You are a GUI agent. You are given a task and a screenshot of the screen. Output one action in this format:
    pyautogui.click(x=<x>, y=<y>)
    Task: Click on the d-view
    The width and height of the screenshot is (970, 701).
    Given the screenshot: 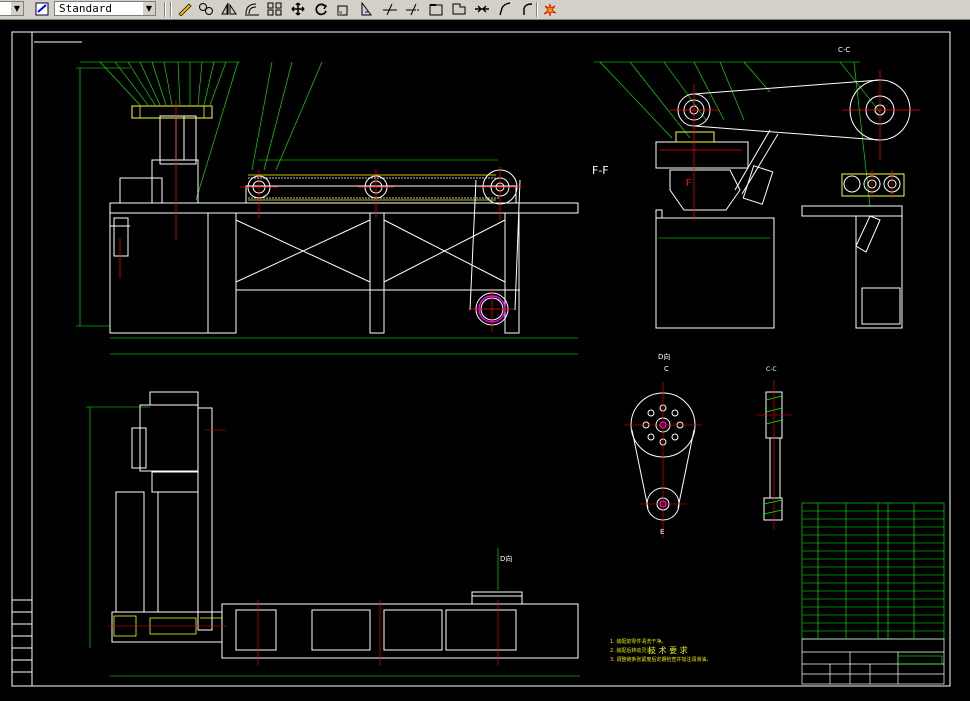 What is the action you would take?
    pyautogui.click(x=663, y=460)
    